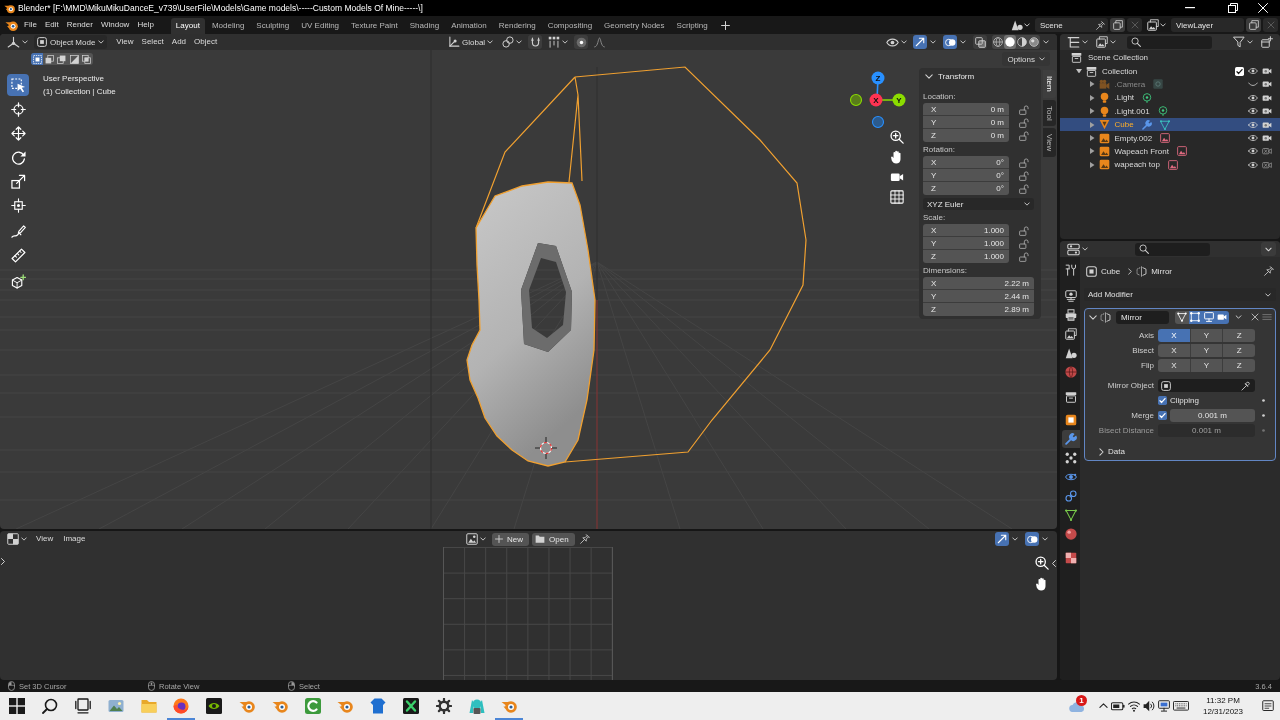  I want to click on sidebar-tab: Tool, so click(1049, 113).